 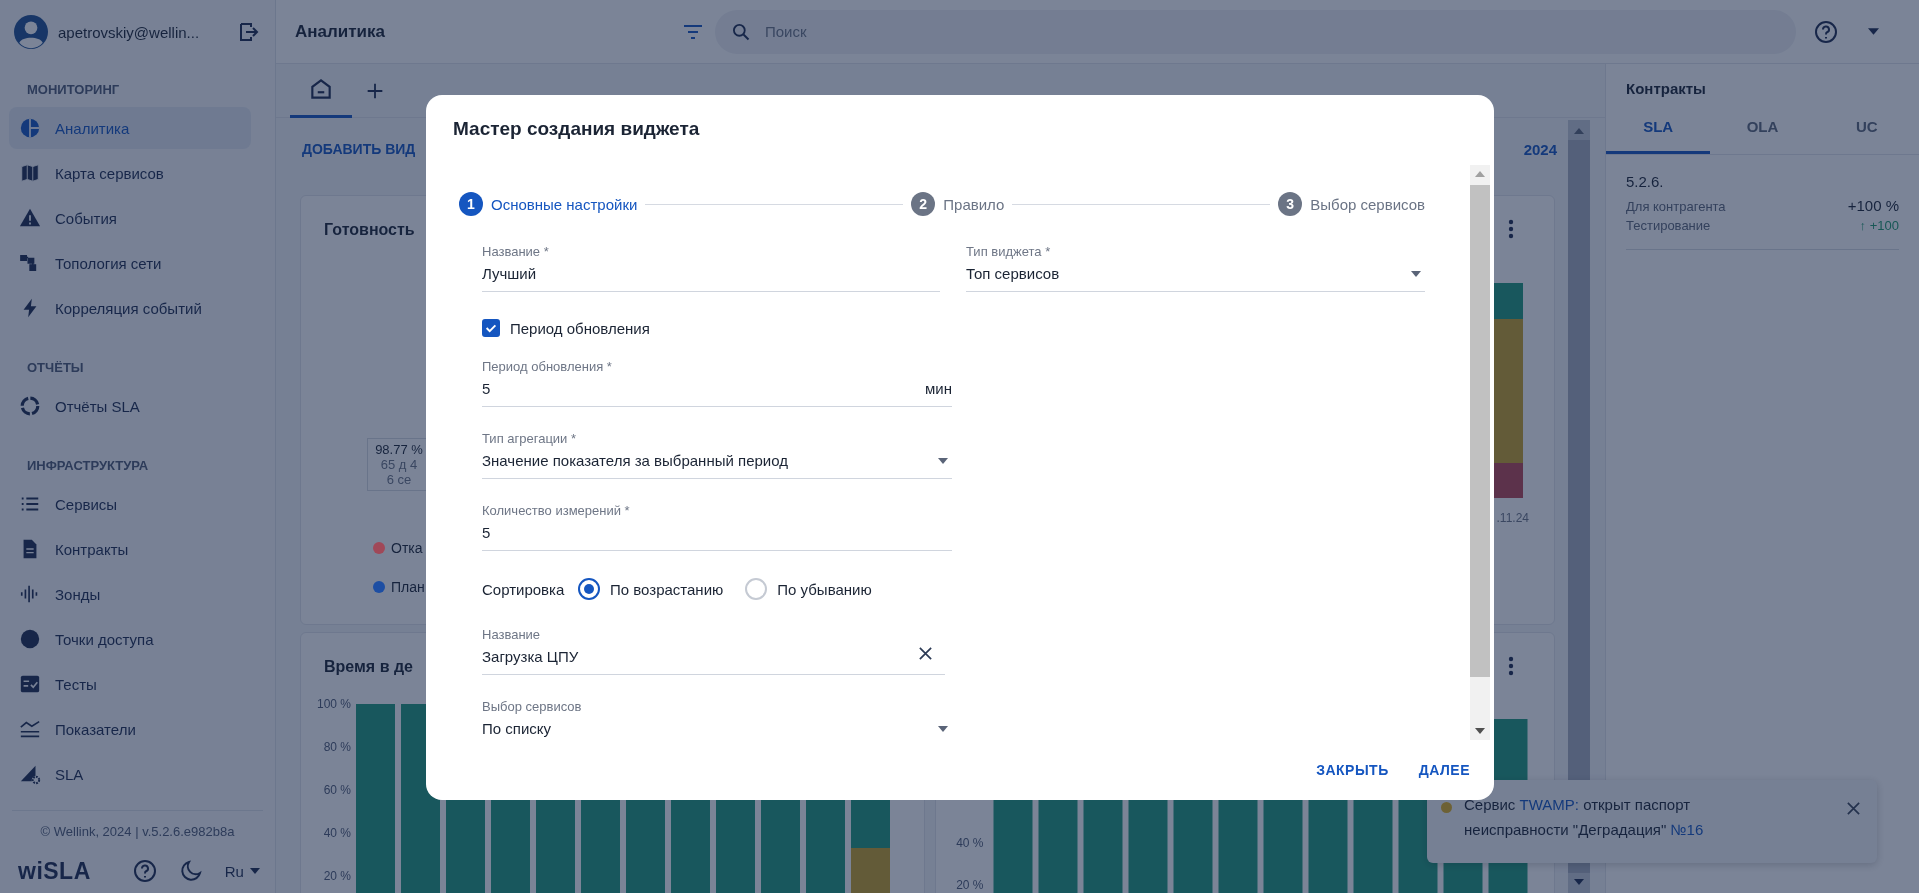 What do you see at coordinates (359, 149) in the screenshot?
I see `add-widget-link: ДОБАВИТЬ ВИД` at bounding box center [359, 149].